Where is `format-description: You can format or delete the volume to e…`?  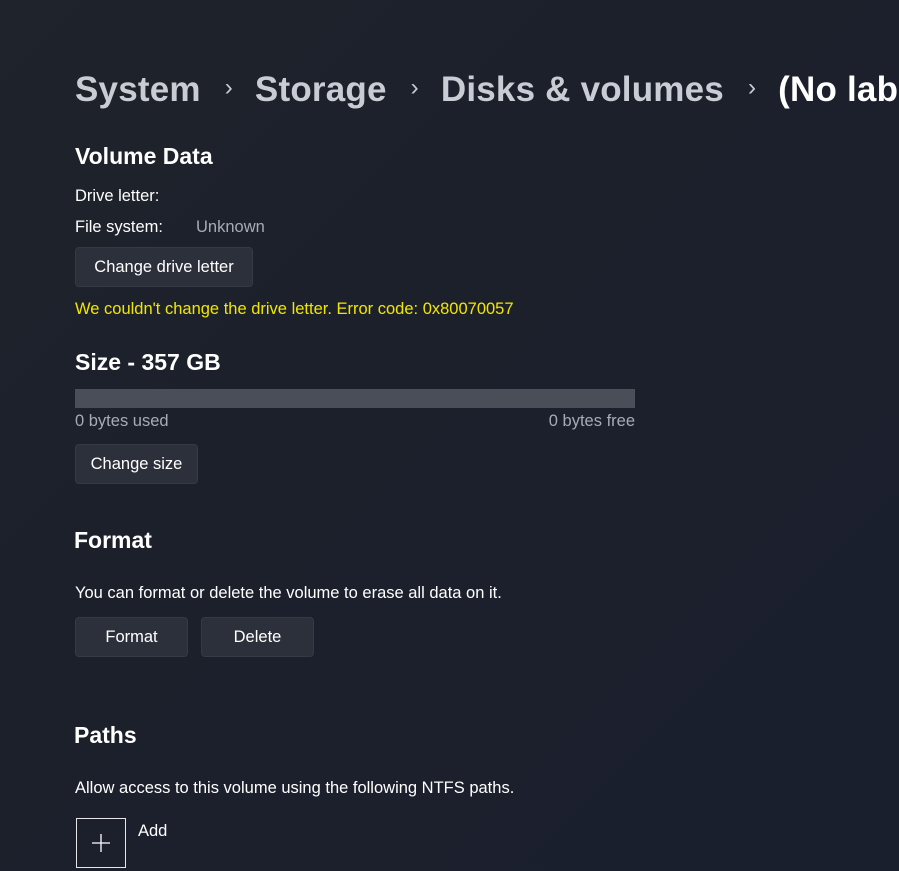 format-description: You can format or delete the volume to e… is located at coordinates (288, 593).